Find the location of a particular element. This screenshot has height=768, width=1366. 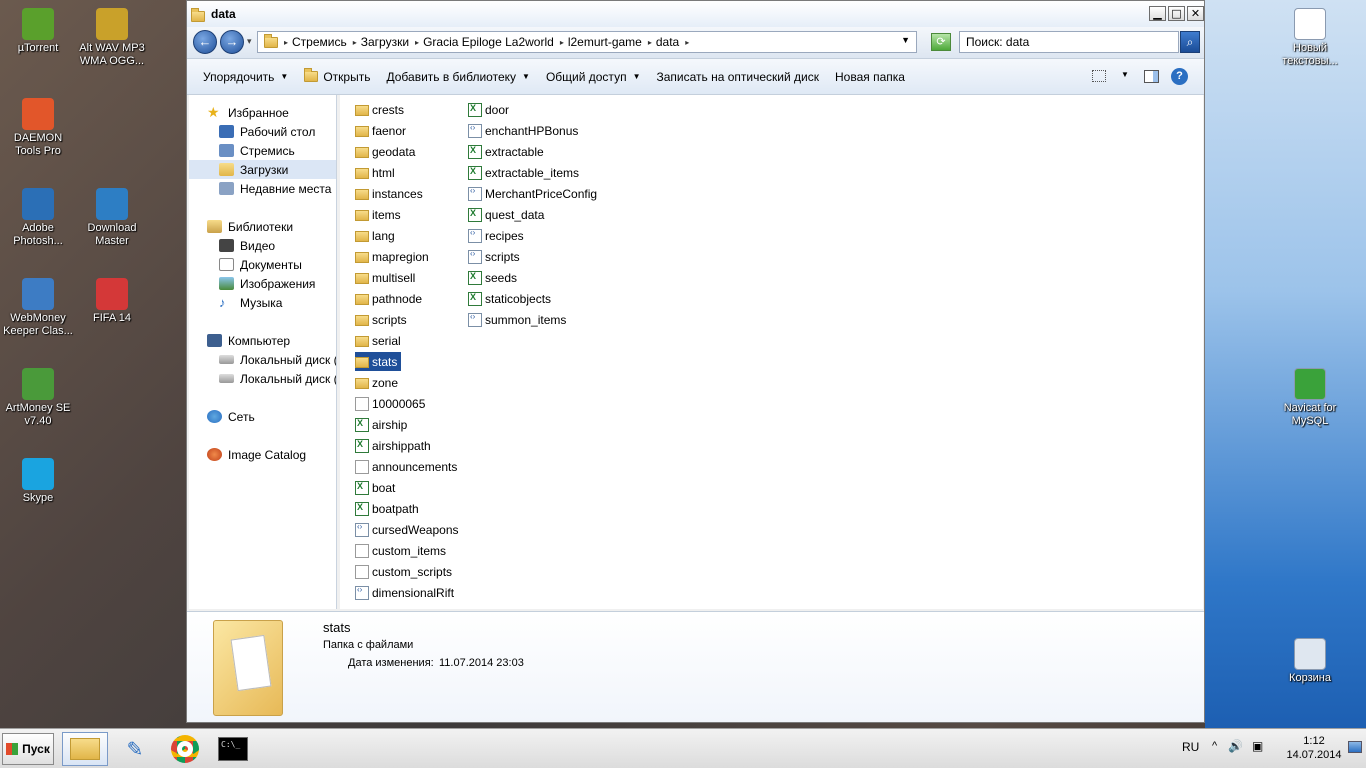

nav-desktop: Рабочий стол is located at coordinates (262, 131).